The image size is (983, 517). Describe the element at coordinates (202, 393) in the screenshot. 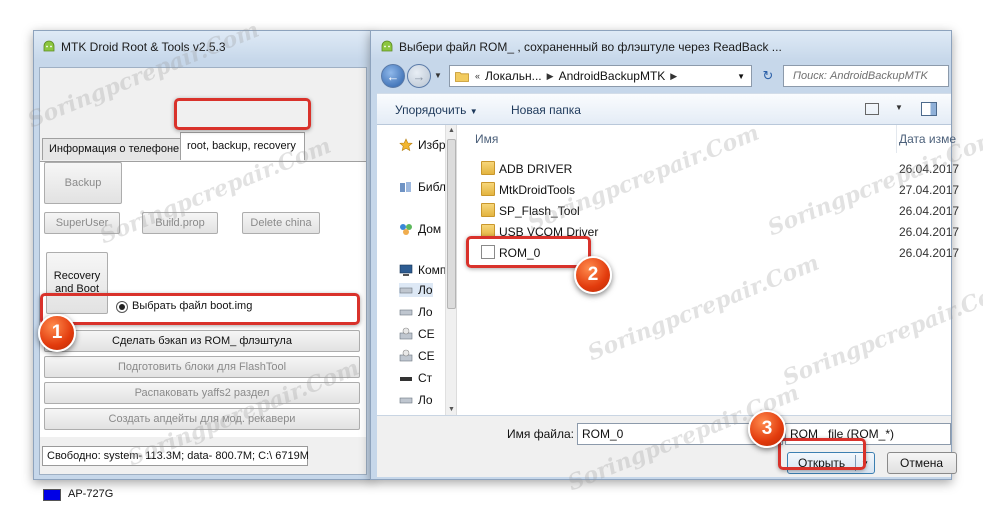

I see `unpack-yaffs2-button: Распаковать yaffs2 раздел` at that location.